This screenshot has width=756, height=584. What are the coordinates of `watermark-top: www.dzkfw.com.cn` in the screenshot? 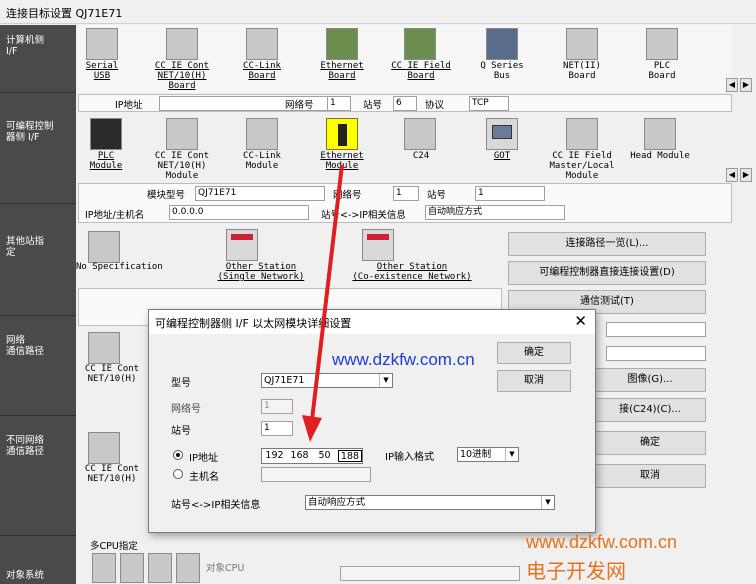 It's located at (403, 359).